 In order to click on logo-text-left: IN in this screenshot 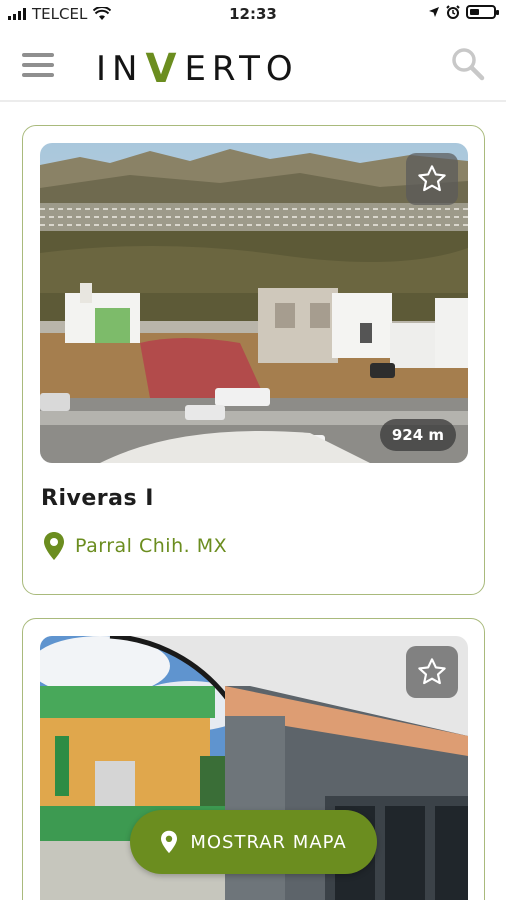, I will do `click(120, 69)`.